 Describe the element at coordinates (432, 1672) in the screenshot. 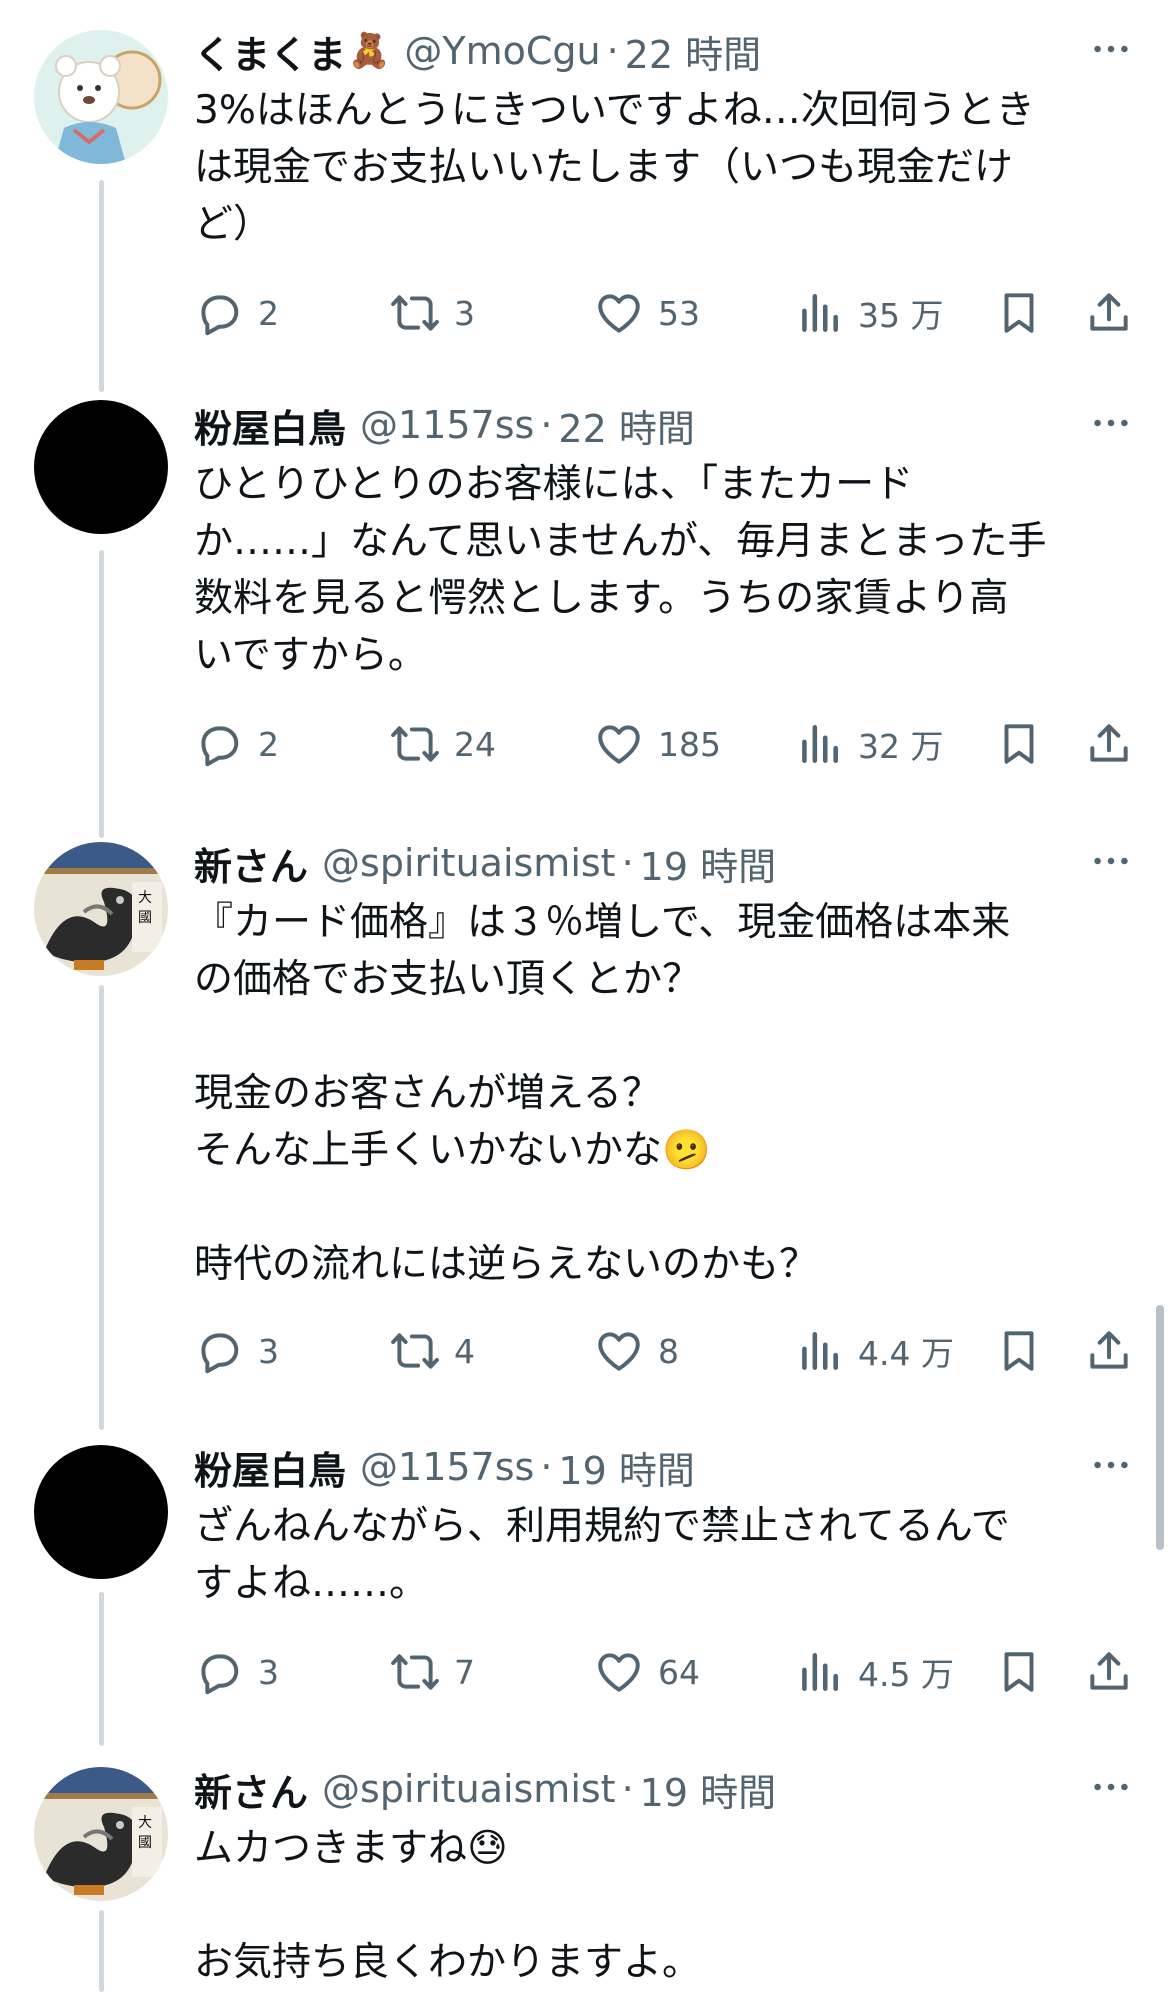

I see `retweet-button: 7` at that location.